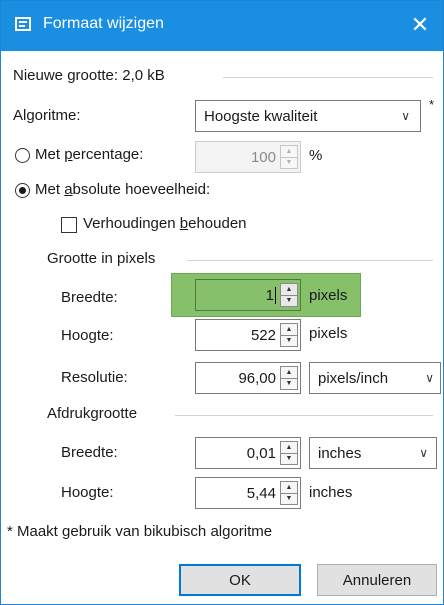 The image size is (444, 605). What do you see at coordinates (263, 335) in the screenshot?
I see `pixel-height-value: 522` at bounding box center [263, 335].